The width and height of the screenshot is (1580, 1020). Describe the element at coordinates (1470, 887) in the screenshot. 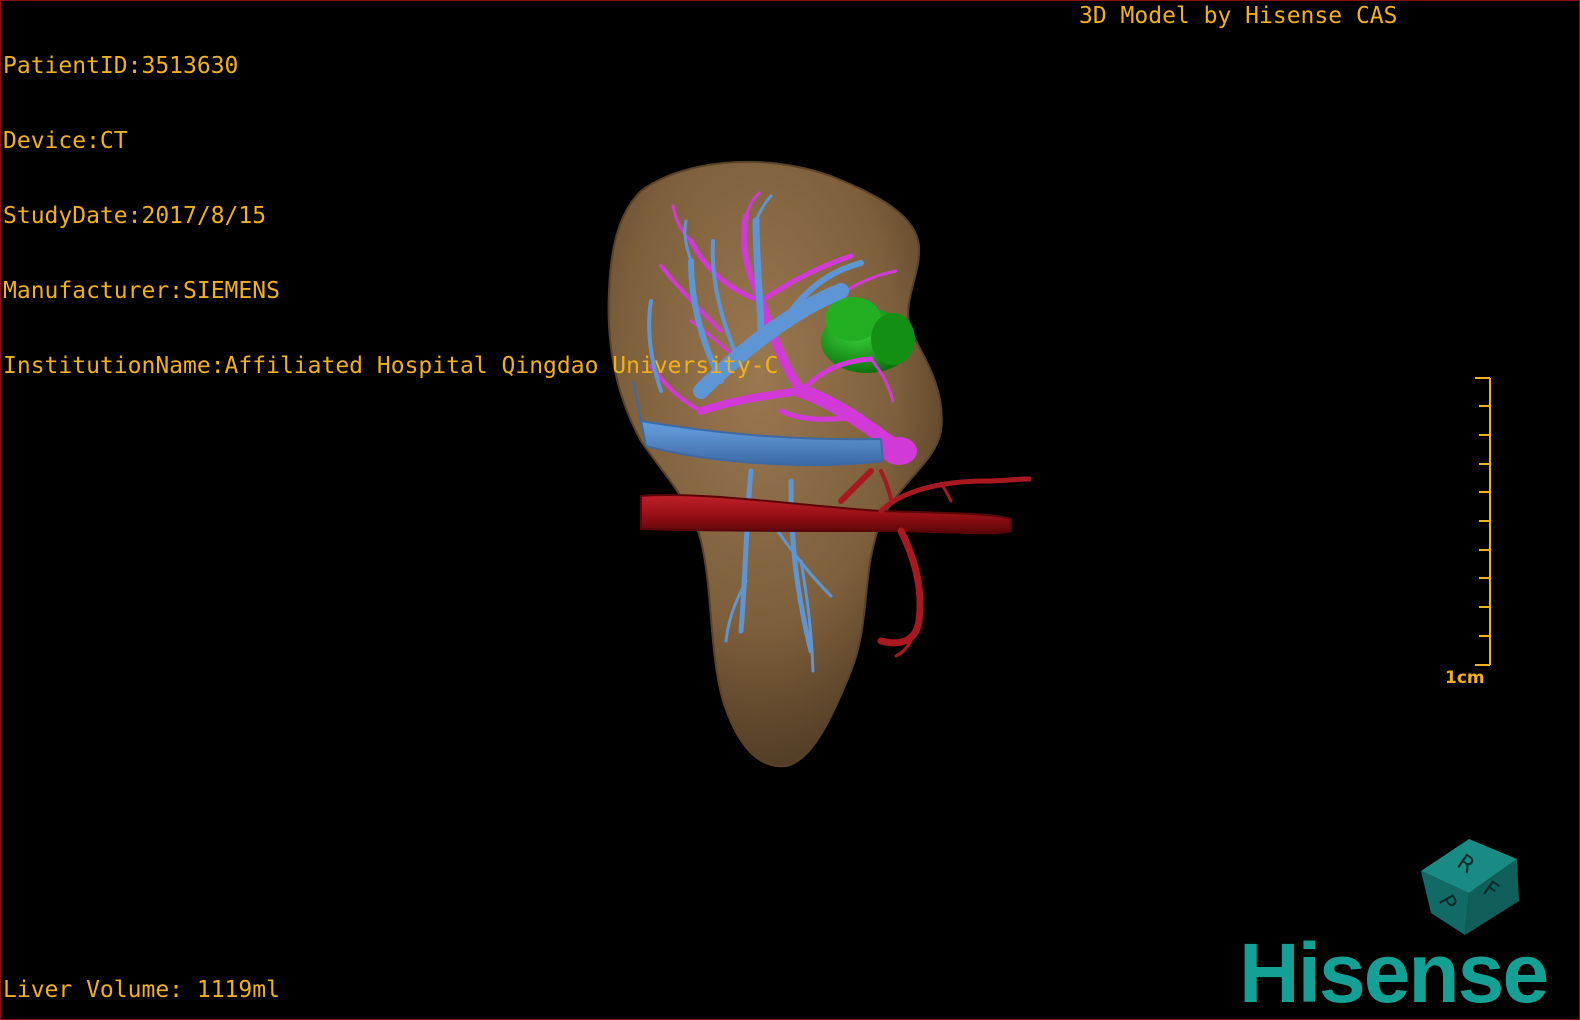

I see `orientation-cube: R F P` at that location.